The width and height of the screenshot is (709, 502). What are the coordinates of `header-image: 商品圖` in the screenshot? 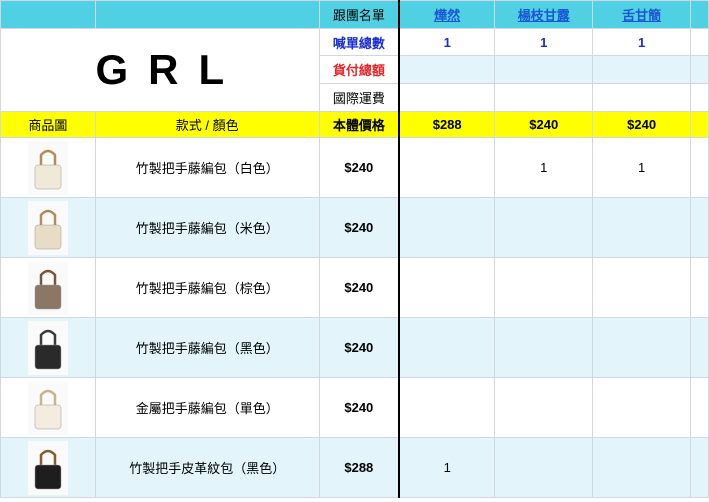 It's located at (48, 124).